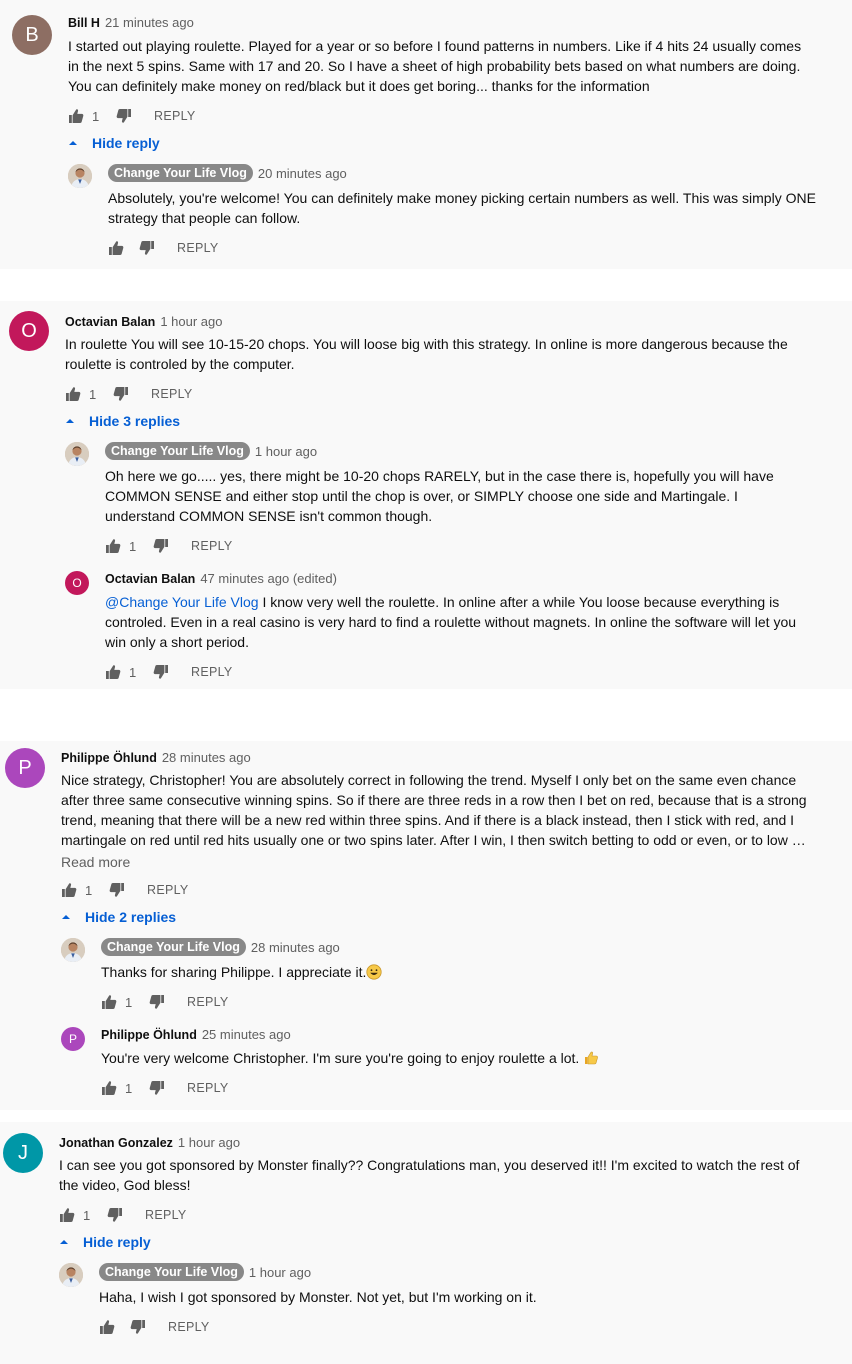  What do you see at coordinates (84, 23) in the screenshot?
I see `comment-author: Bill H` at bounding box center [84, 23].